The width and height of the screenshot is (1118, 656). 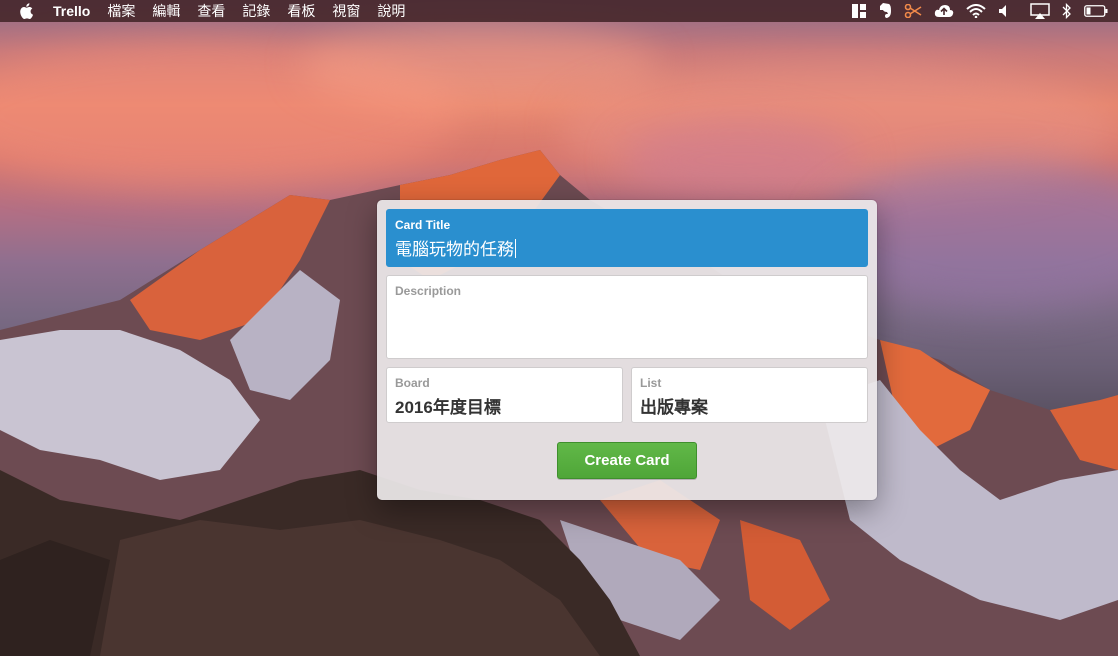 I want to click on status-menu-area, so click(x=974, y=11).